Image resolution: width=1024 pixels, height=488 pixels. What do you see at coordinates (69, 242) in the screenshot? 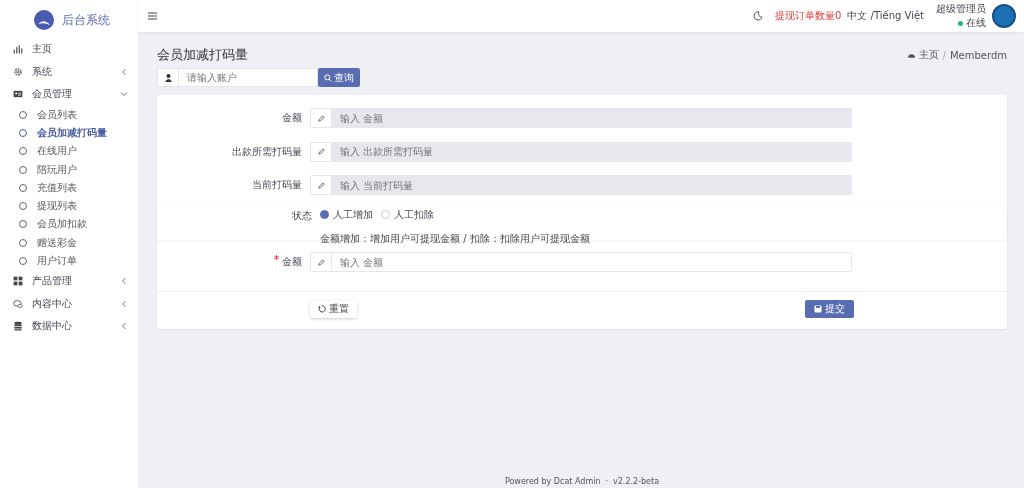
I see `sidebar-subitem: 赠送彩金` at bounding box center [69, 242].